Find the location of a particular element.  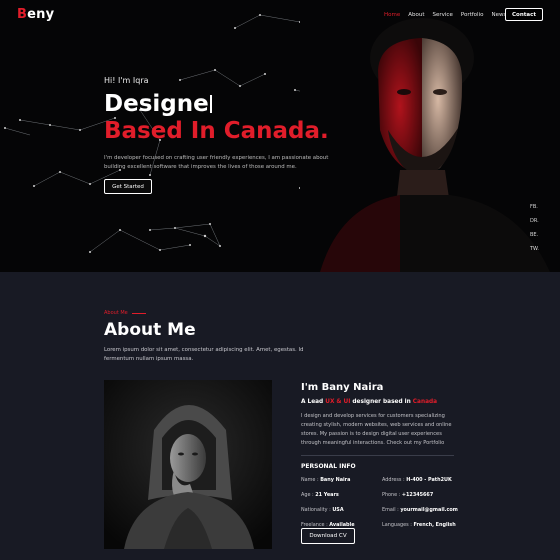

field-value: +12345667 is located at coordinates (417, 495).